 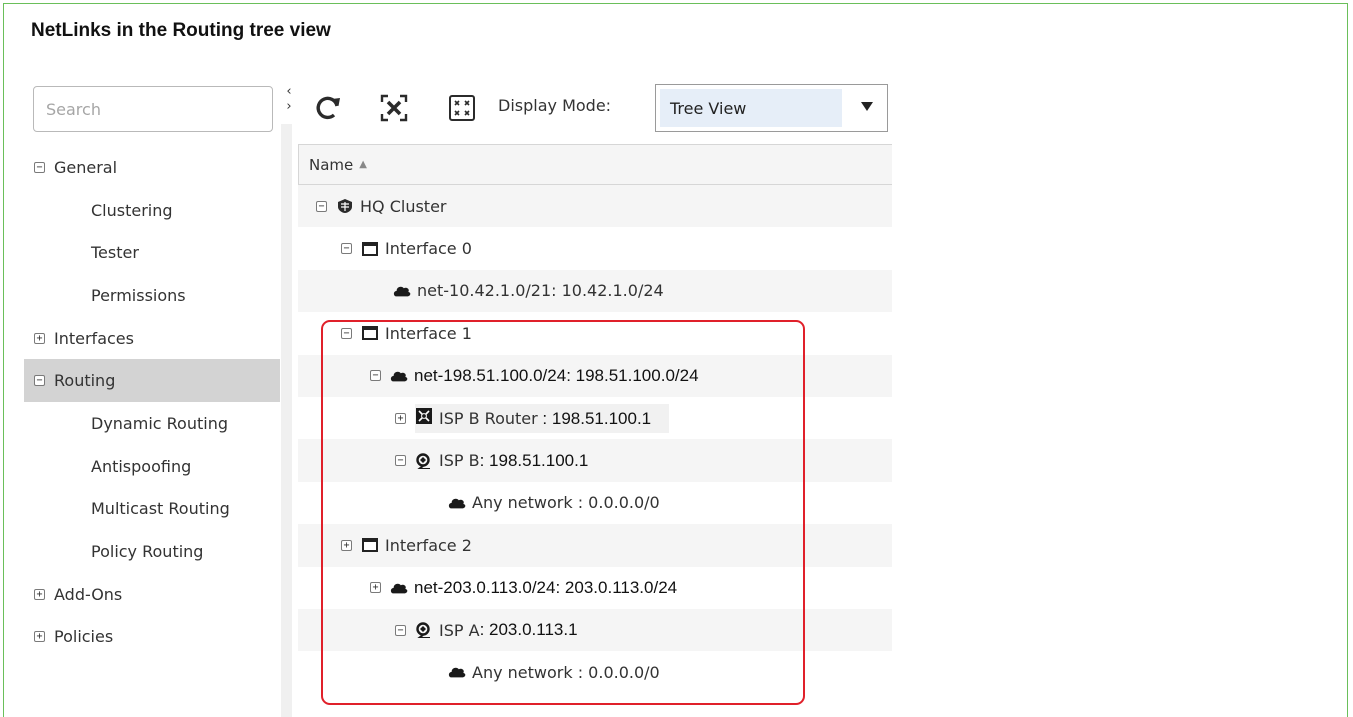 I want to click on sidebar-item-label: Permissions, so click(x=138, y=295).